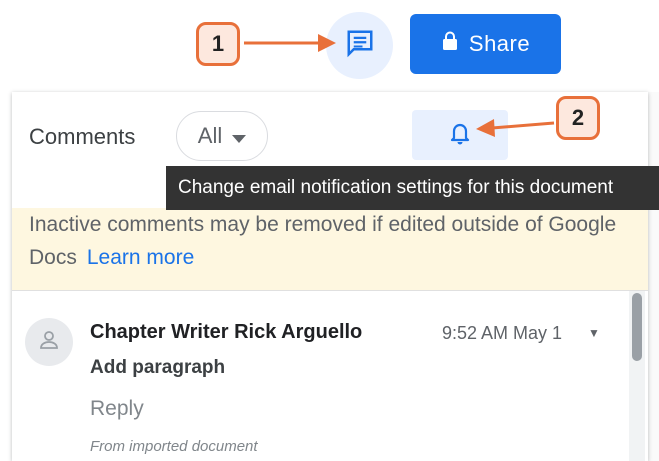 The width and height of the screenshot is (659, 461). What do you see at coordinates (82, 136) in the screenshot?
I see `comments-panel-title: Comments` at bounding box center [82, 136].